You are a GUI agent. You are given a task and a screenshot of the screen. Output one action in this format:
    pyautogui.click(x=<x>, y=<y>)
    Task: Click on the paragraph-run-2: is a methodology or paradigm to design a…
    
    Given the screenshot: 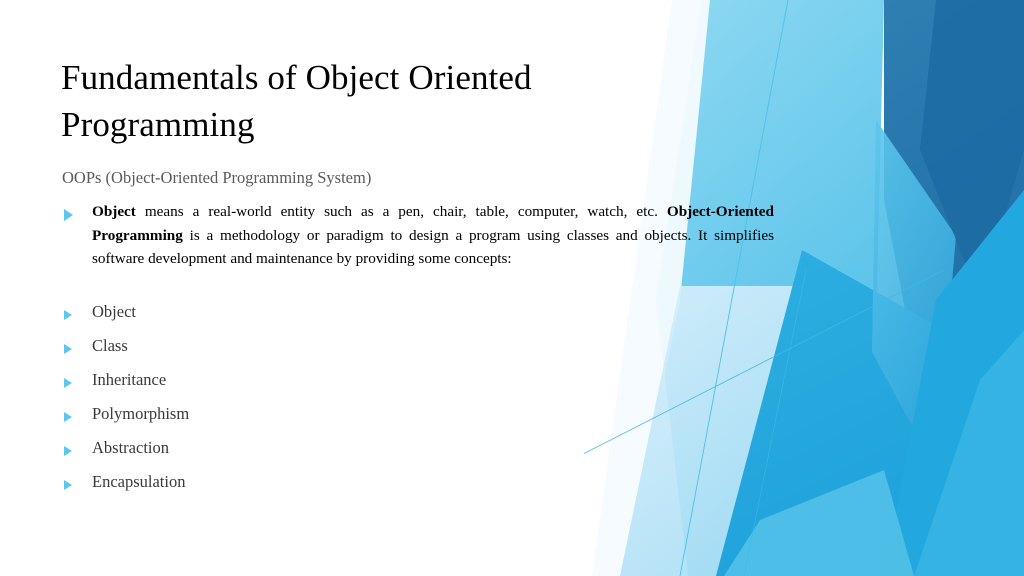 What is the action you would take?
    pyautogui.click(x=433, y=247)
    